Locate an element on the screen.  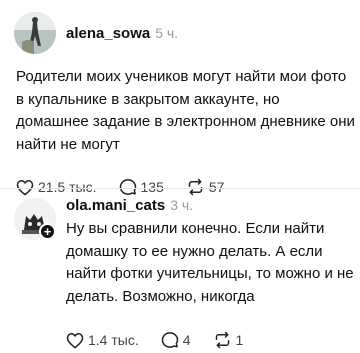
reply-like-button: 1.4 тыс. is located at coordinates (102, 340).